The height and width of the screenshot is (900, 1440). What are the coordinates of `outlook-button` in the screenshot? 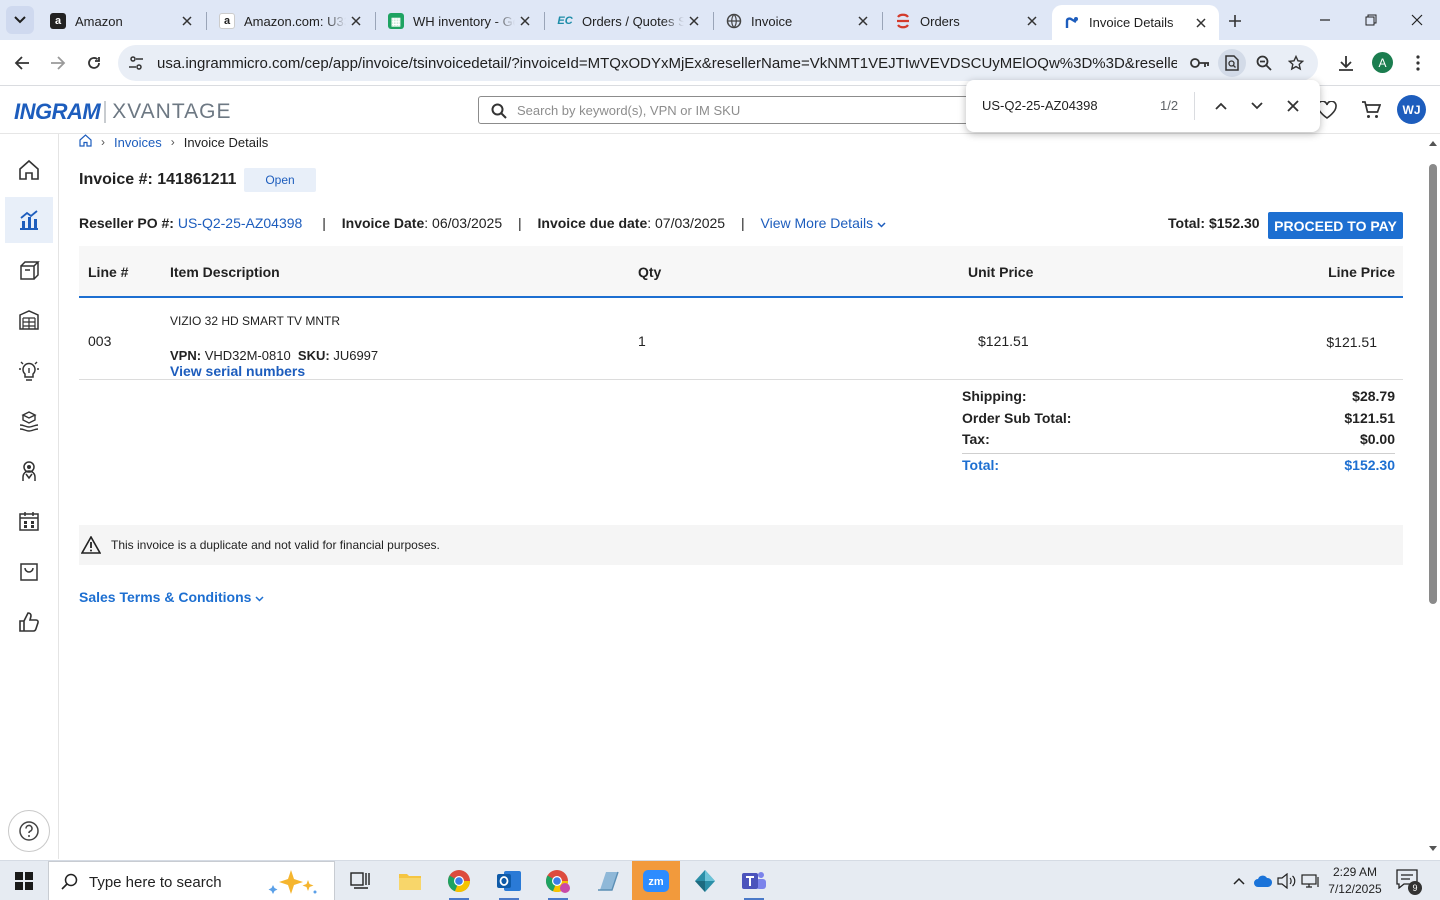 It's located at (509, 880).